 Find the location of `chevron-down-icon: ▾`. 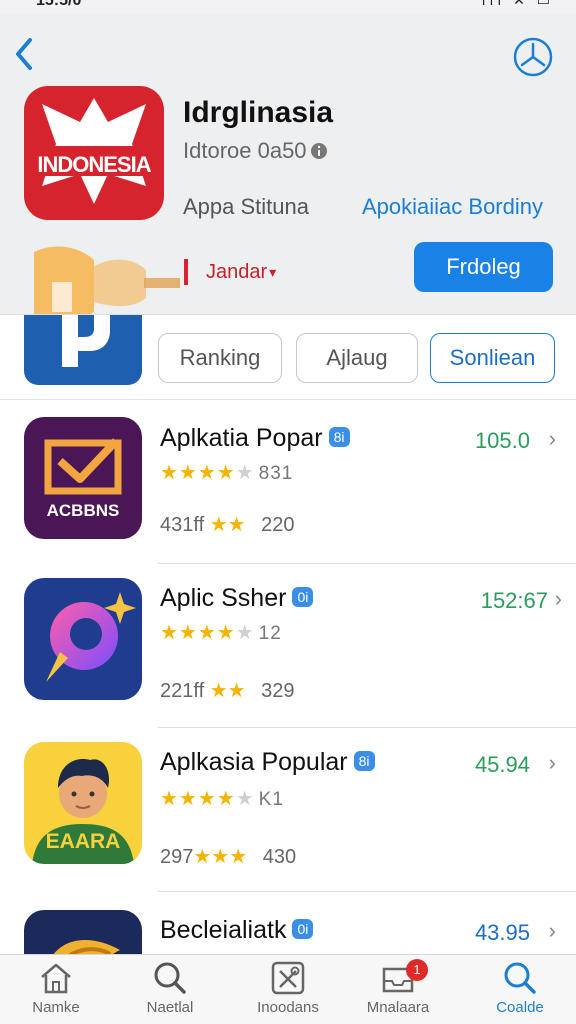

chevron-down-icon: ▾ is located at coordinates (273, 271).